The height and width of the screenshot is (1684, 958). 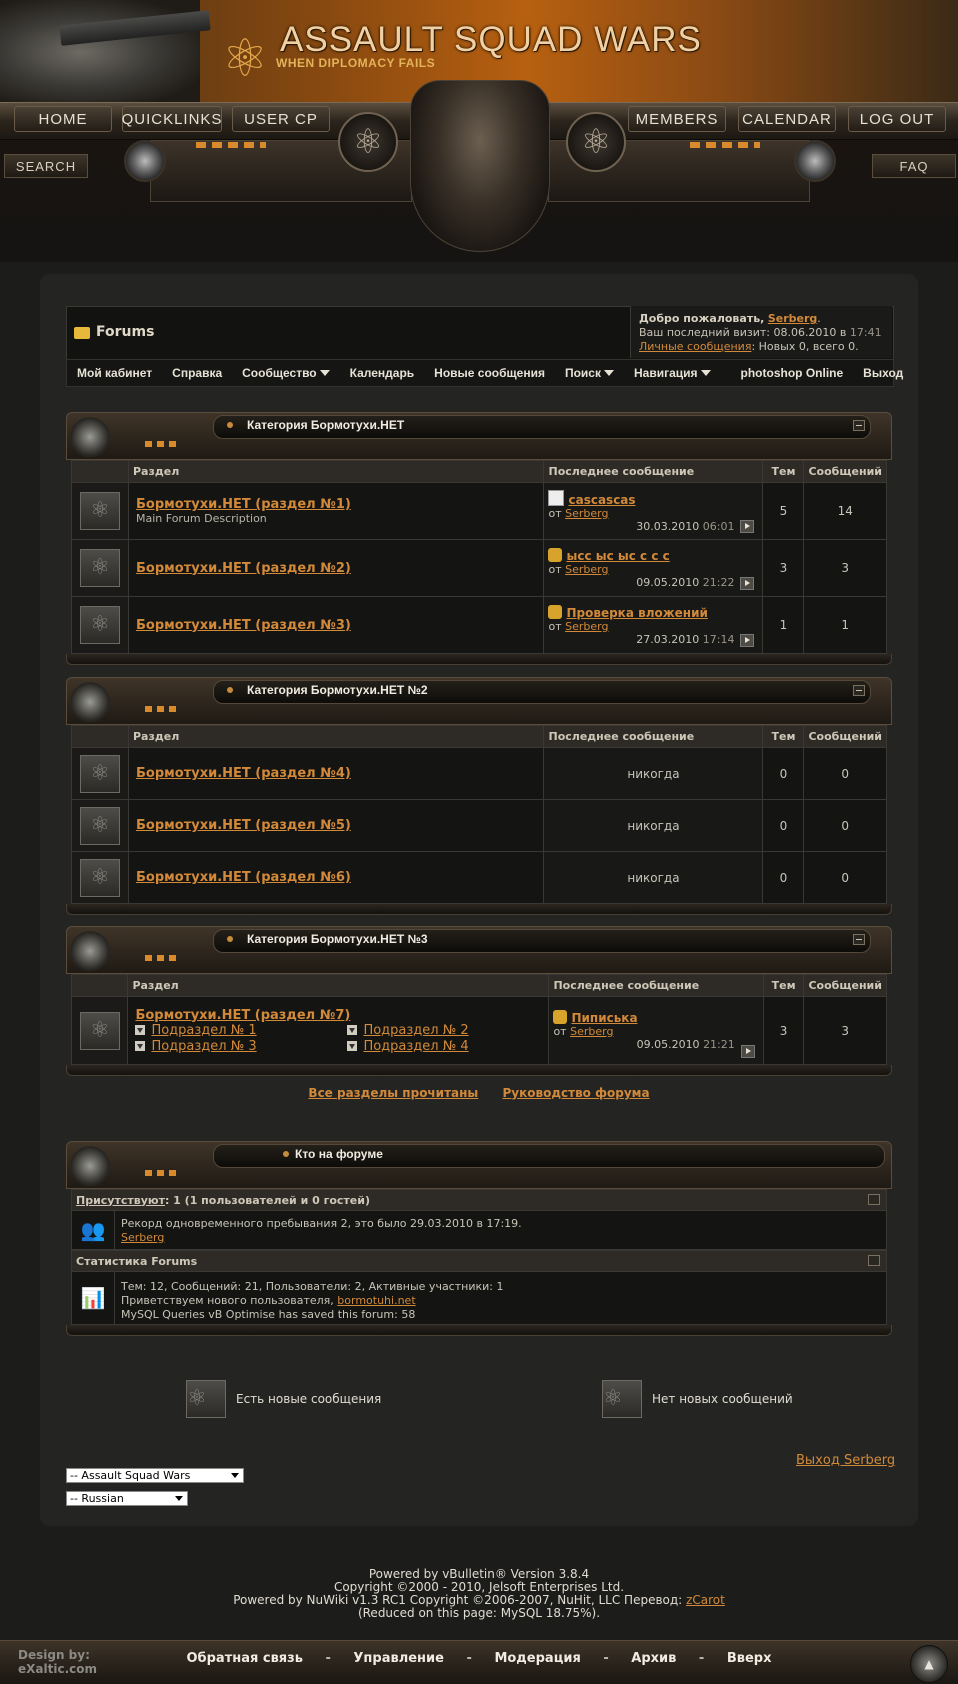 What do you see at coordinates (382, 373) in the screenshot?
I see `nav-calendar-link: Календарь` at bounding box center [382, 373].